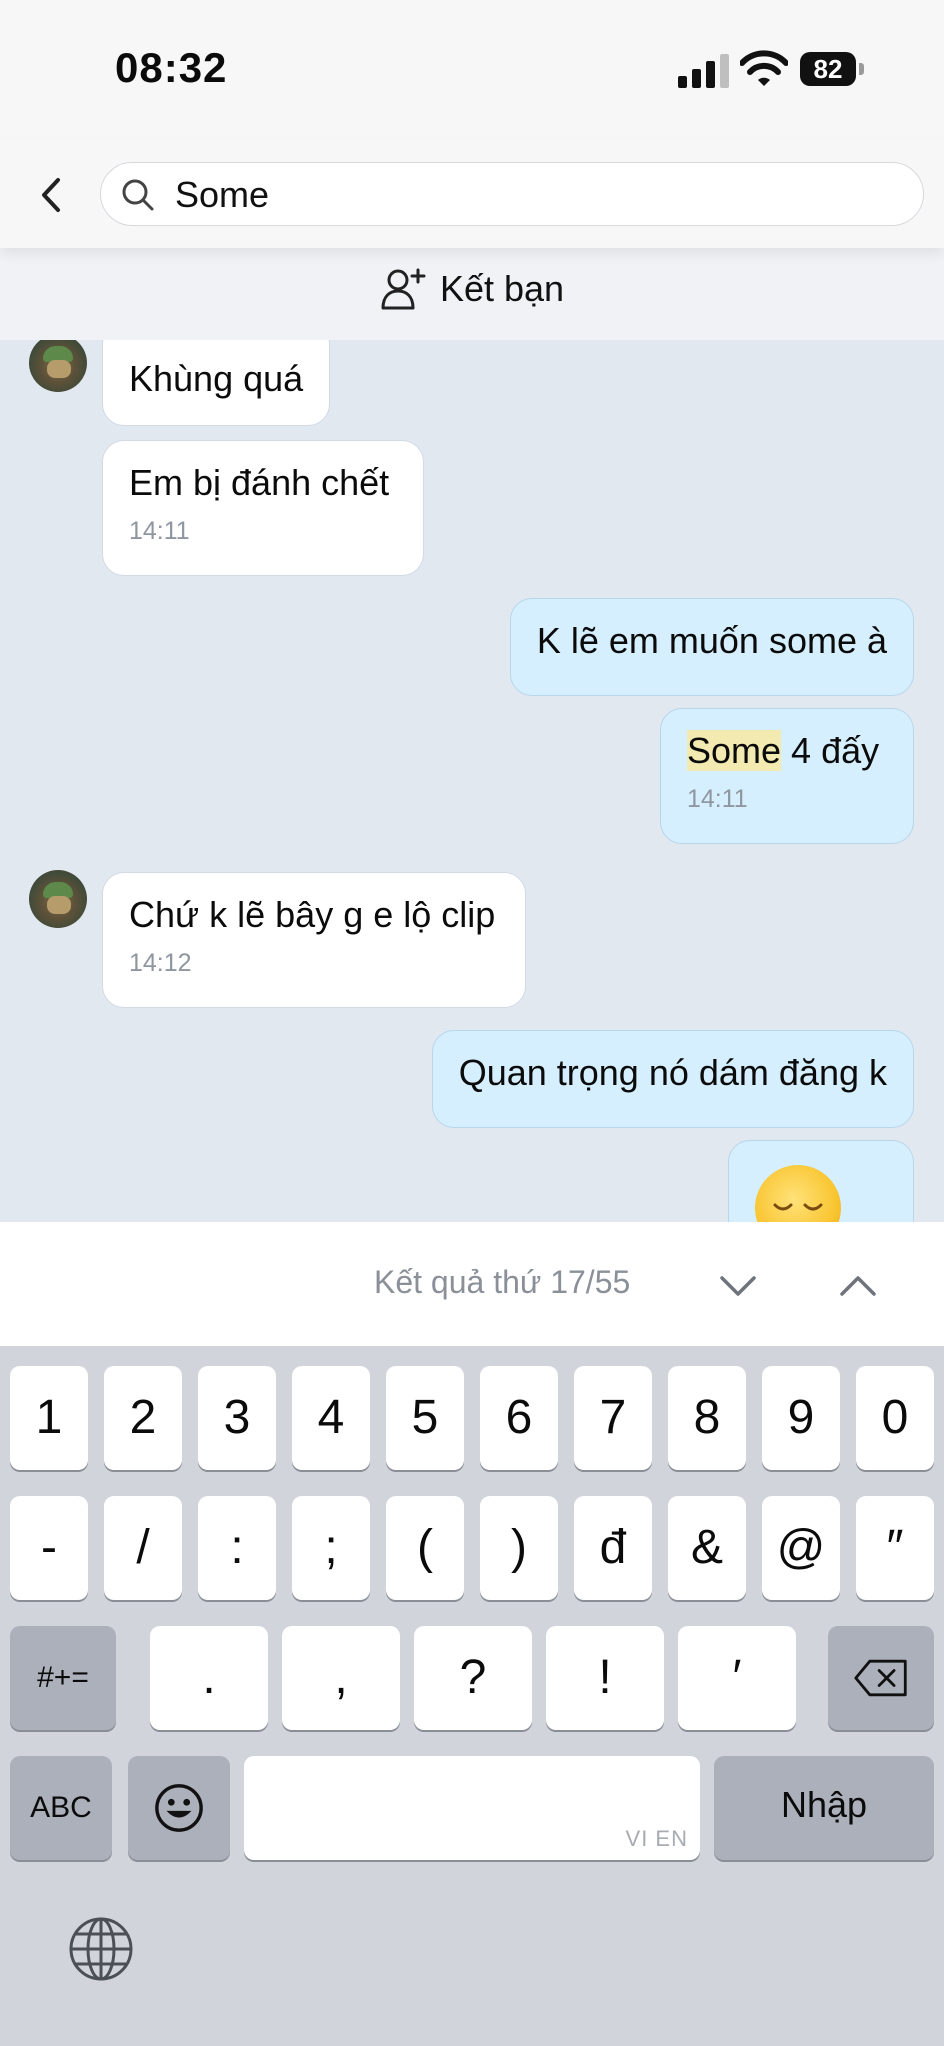  What do you see at coordinates (49, 1548) in the screenshot?
I see `key: -` at bounding box center [49, 1548].